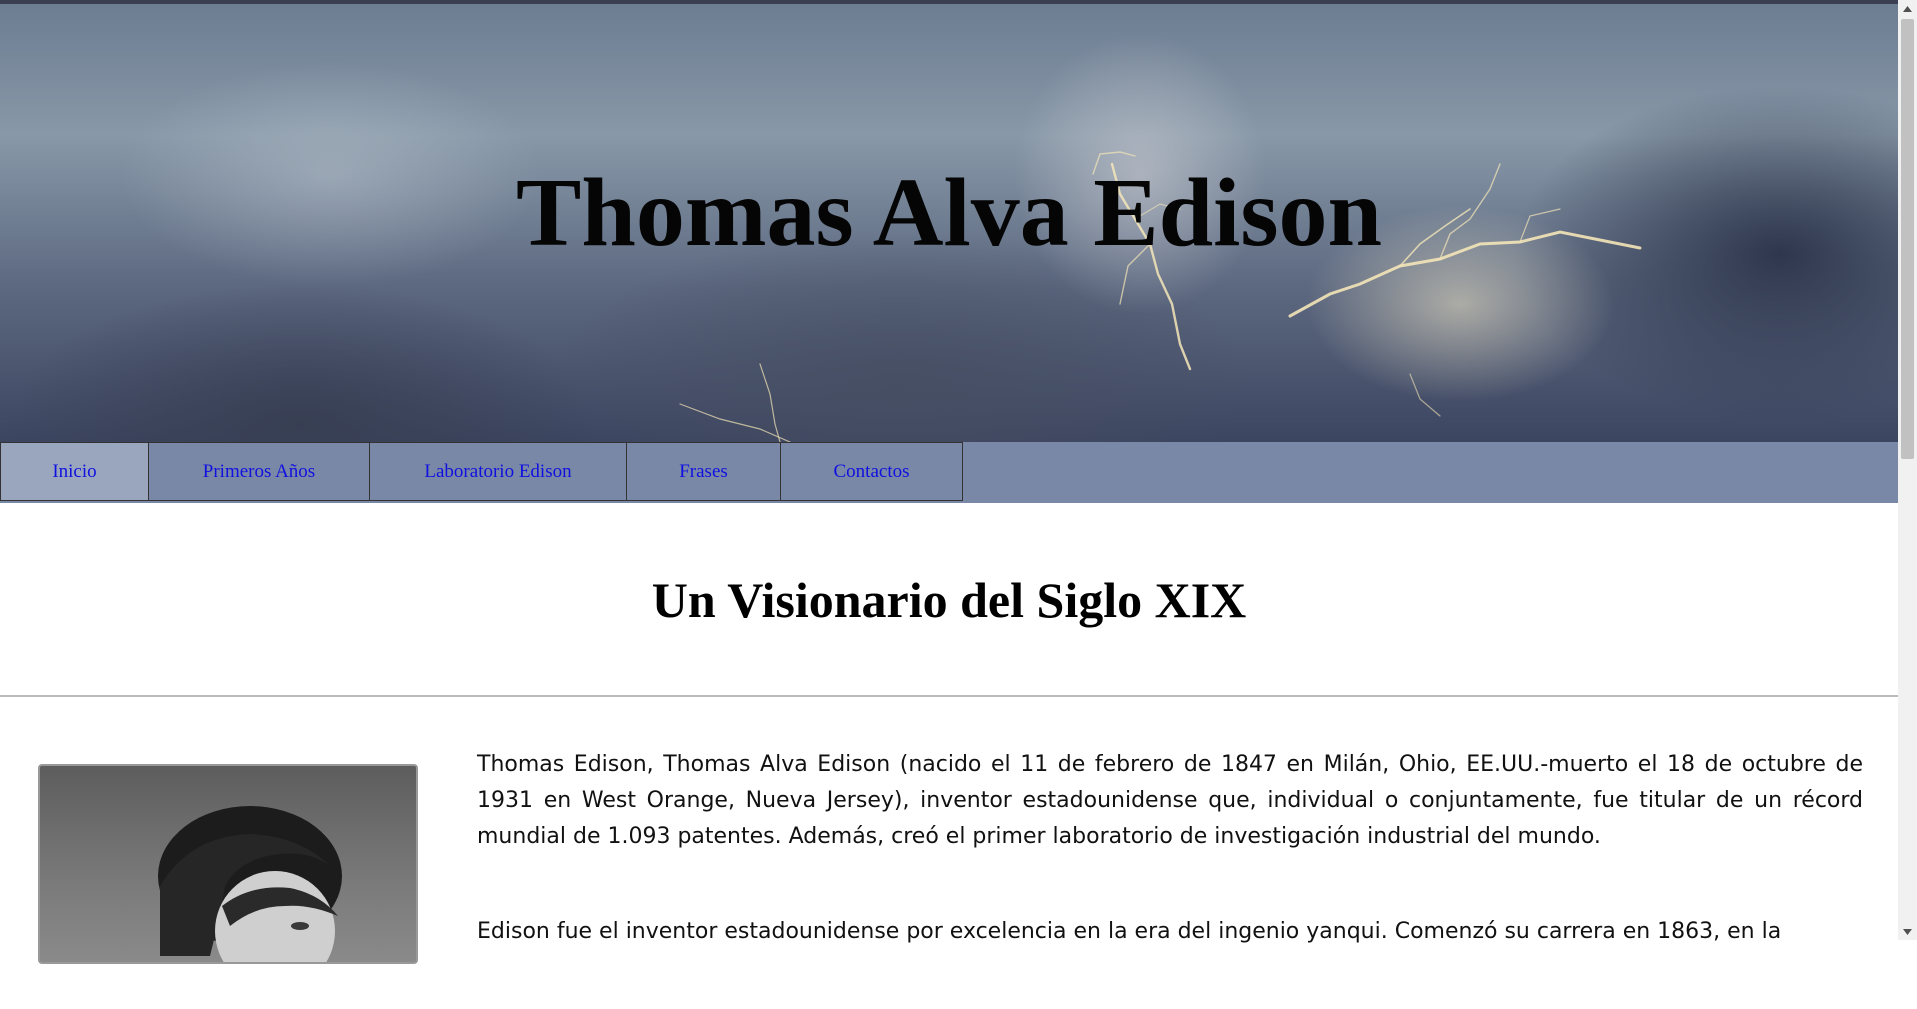 This screenshot has width=1917, height=1009. Describe the element at coordinates (1907, 239) in the screenshot. I see `scrollbar-thumb` at that location.